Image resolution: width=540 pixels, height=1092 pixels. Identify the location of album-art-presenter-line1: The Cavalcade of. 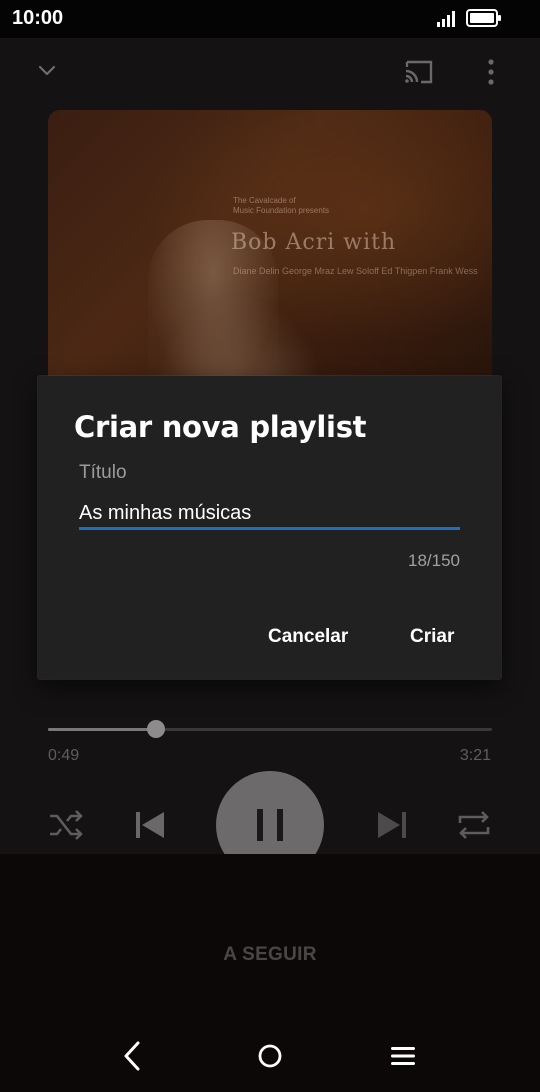
(264, 200).